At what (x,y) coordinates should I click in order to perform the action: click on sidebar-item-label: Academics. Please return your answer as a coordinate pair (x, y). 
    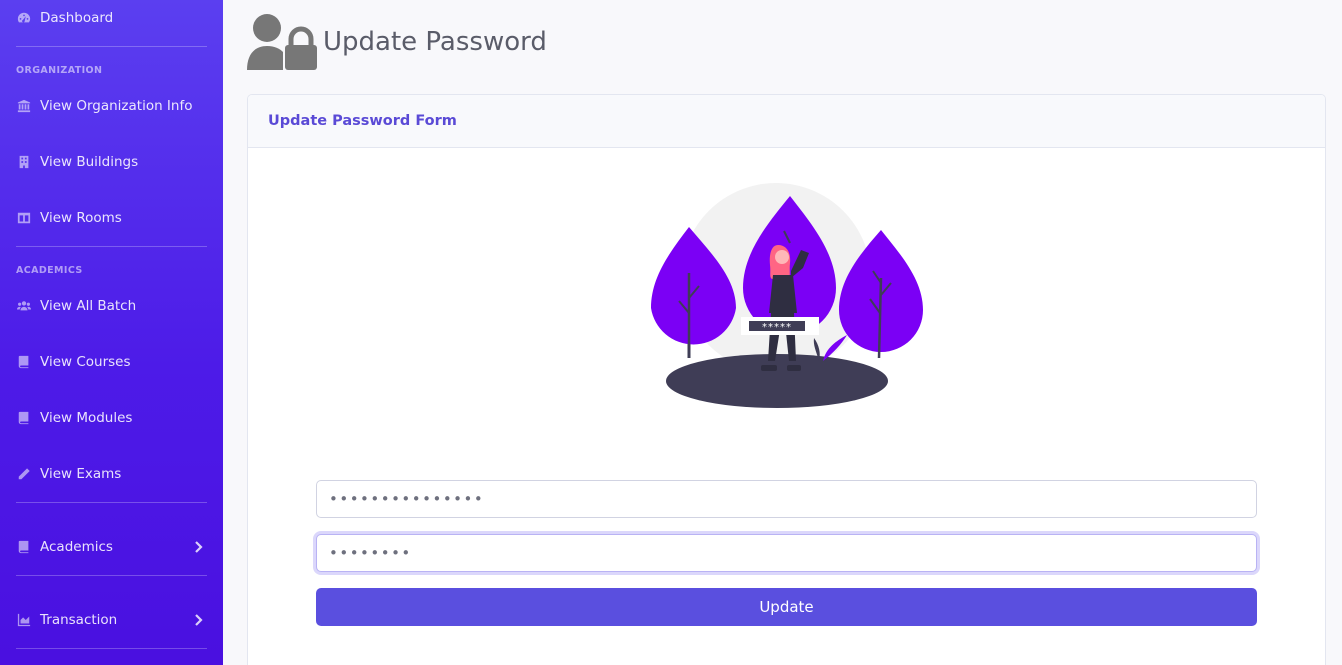
    Looking at the image, I should click on (76, 547).